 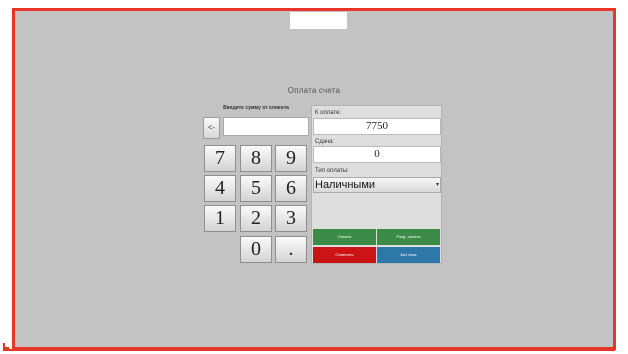 What do you see at coordinates (256, 188) in the screenshot?
I see `key-5: 5` at bounding box center [256, 188].